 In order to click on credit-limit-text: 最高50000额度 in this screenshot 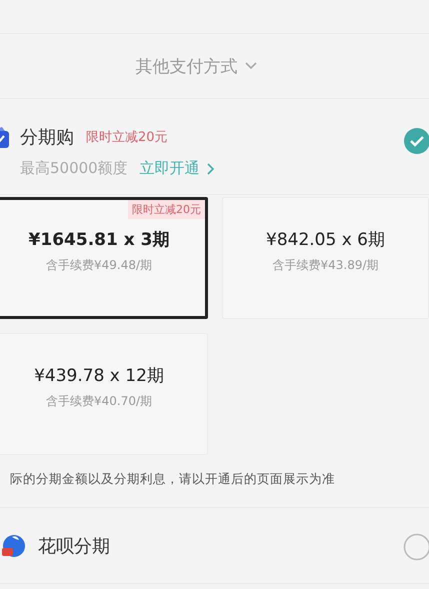, I will do `click(74, 168)`.